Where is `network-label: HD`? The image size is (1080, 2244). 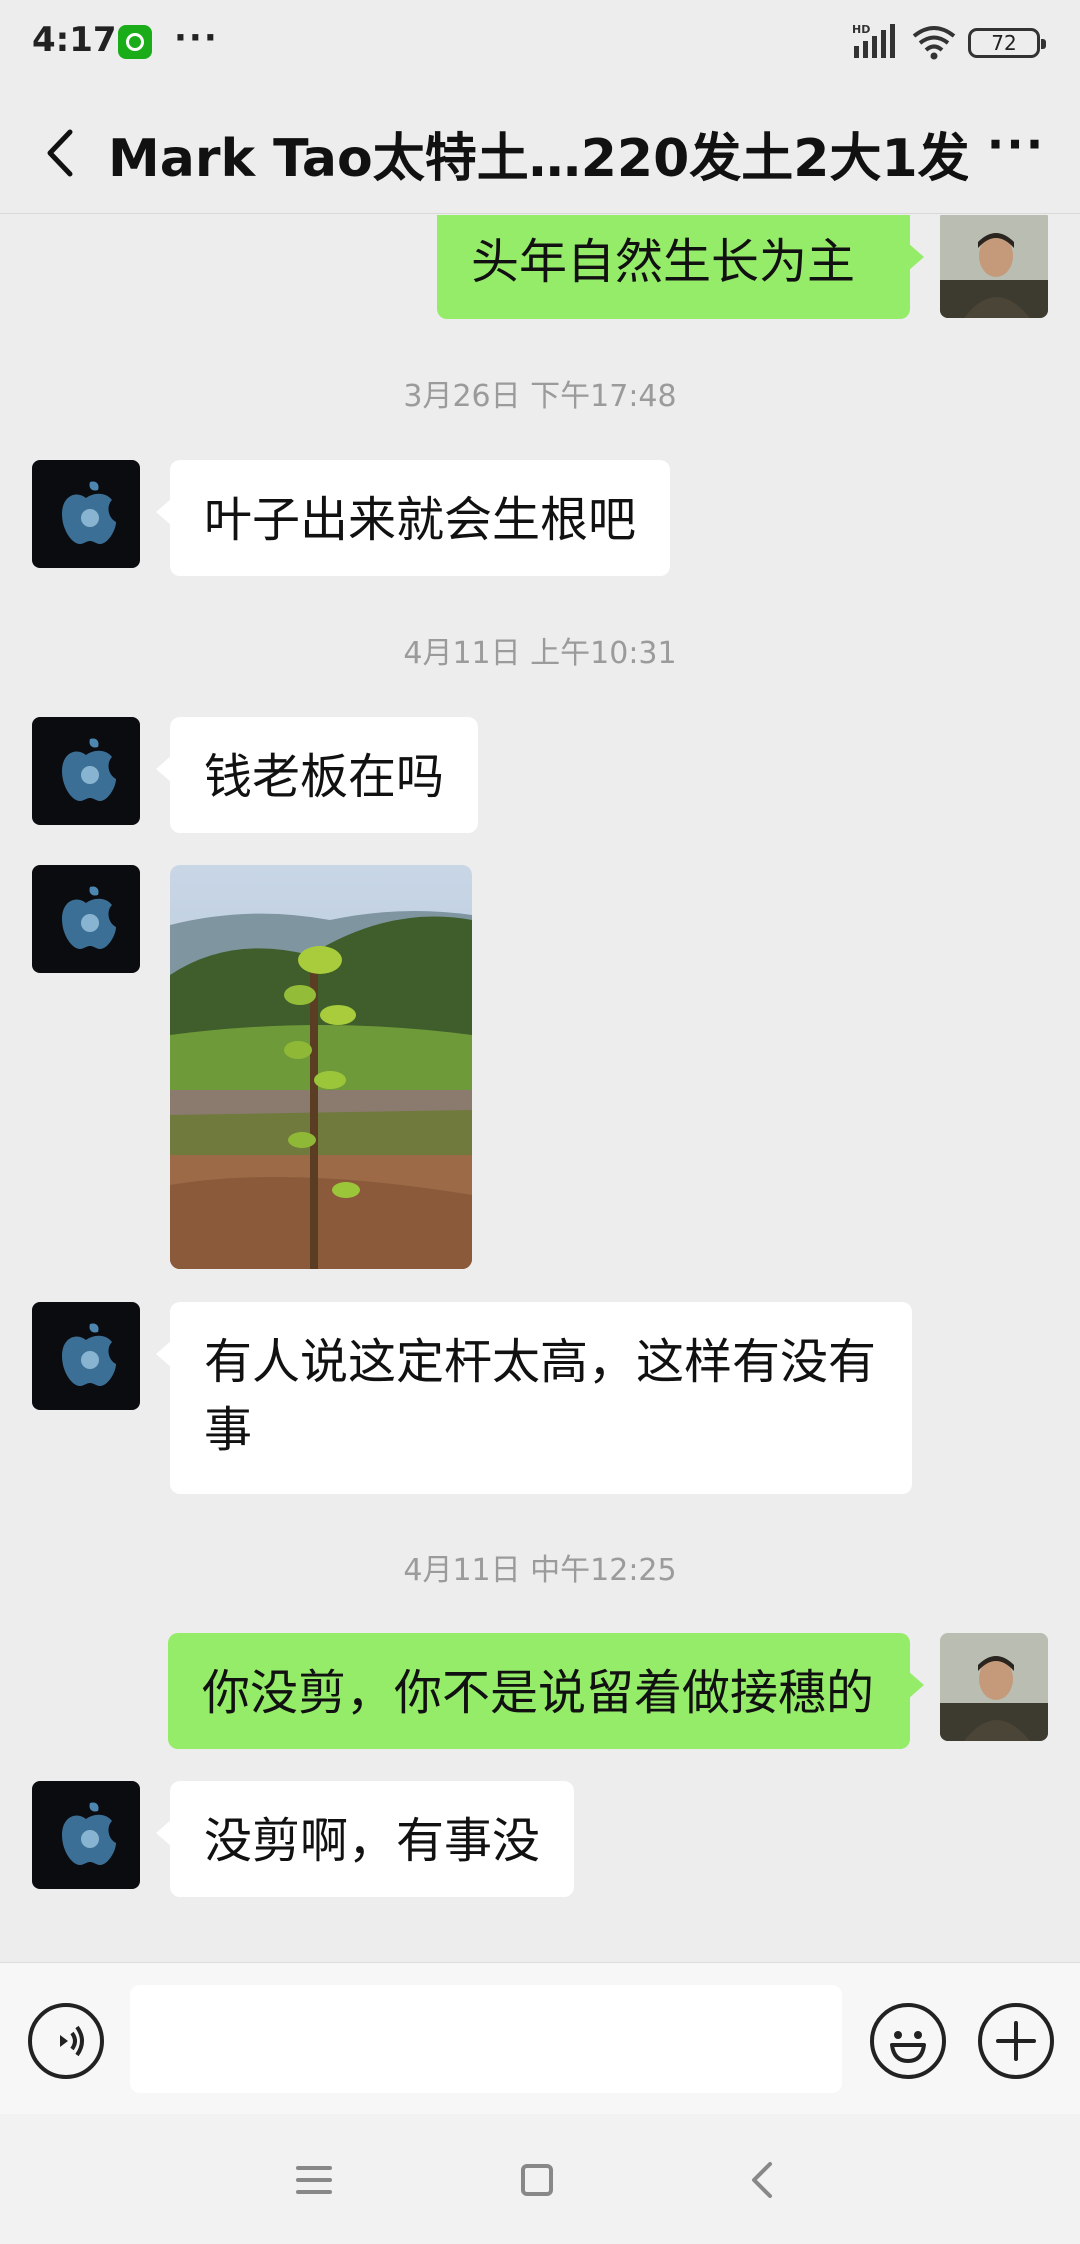 network-label: HD is located at coordinates (861, 29).